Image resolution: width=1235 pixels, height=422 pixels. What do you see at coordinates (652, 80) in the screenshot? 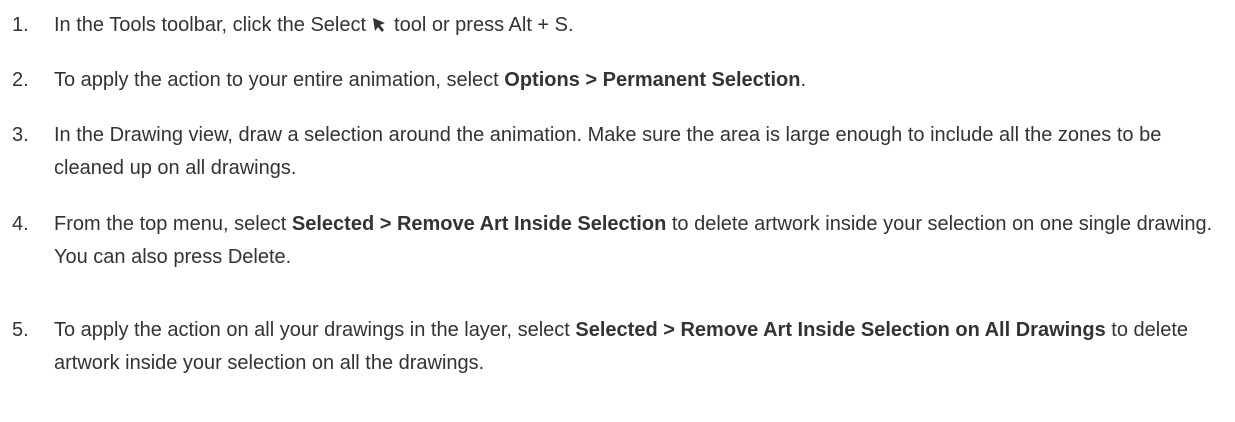
I see `menu-path: Options > Permanent Selection` at bounding box center [652, 80].